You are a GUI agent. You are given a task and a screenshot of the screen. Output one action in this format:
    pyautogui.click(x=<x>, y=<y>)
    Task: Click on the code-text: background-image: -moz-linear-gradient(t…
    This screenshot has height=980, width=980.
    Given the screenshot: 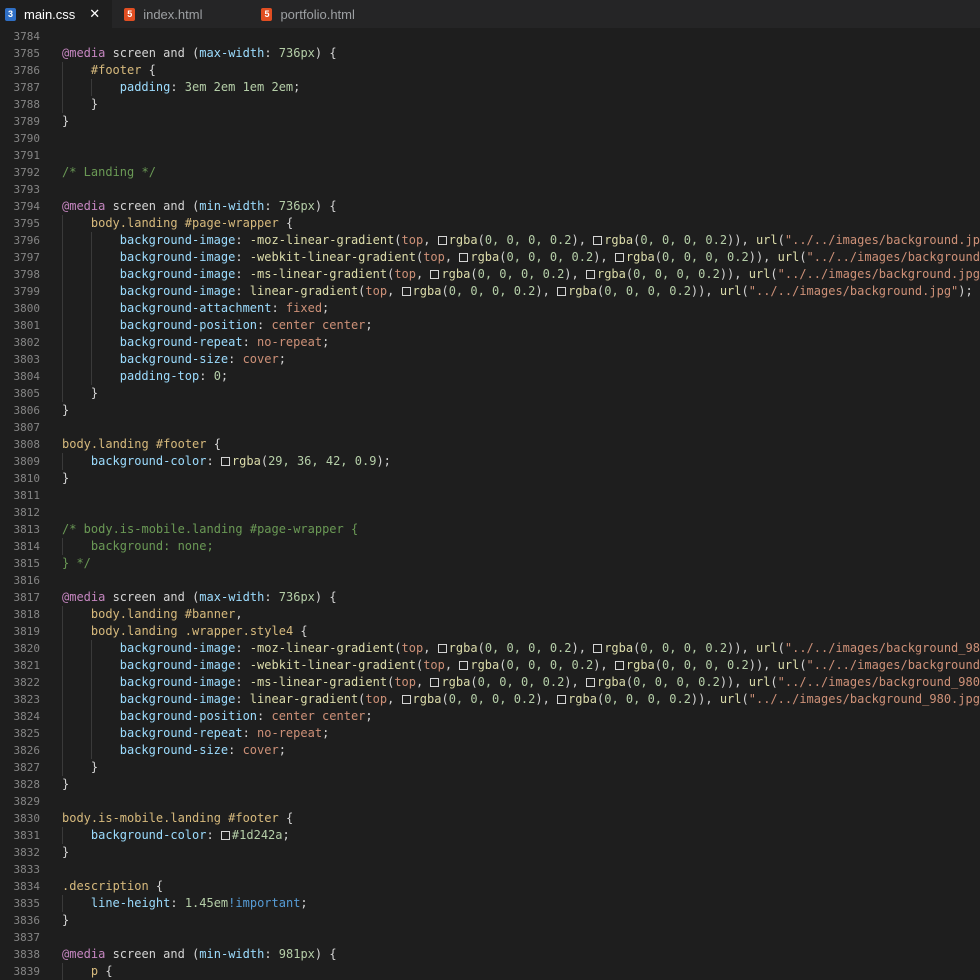 What is the action you would take?
    pyautogui.click(x=550, y=648)
    